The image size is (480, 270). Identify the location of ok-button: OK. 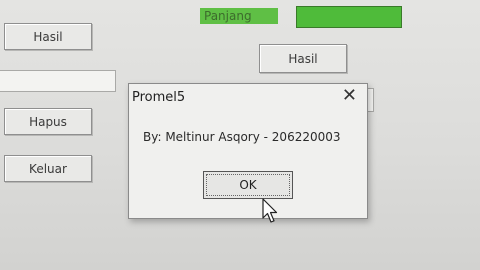
(248, 185).